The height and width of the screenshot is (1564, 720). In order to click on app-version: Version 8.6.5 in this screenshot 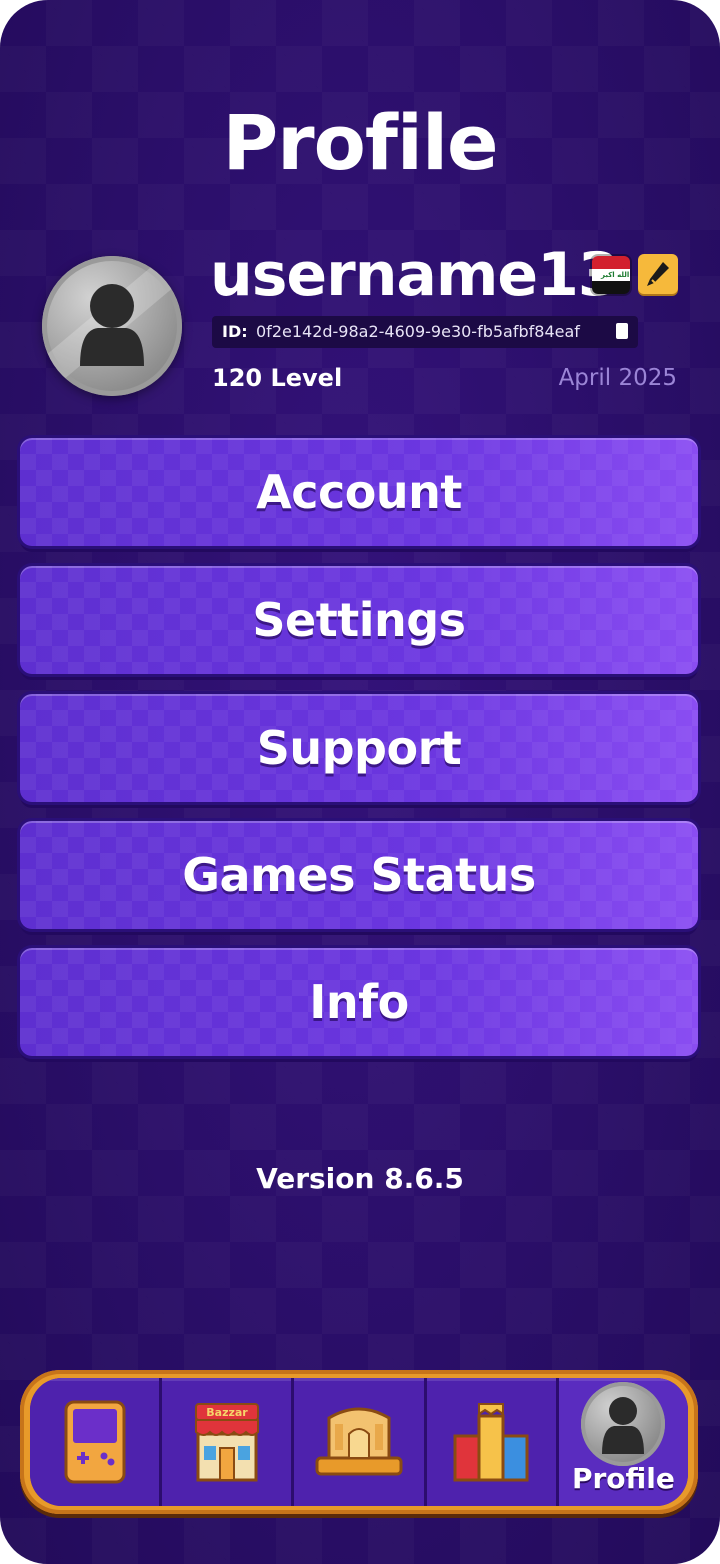, I will do `click(360, 1178)`.